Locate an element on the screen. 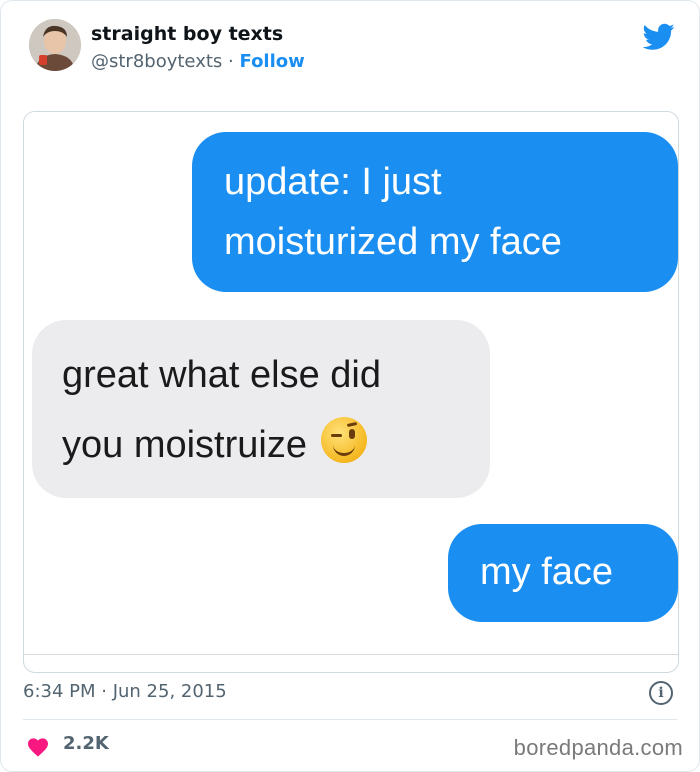 This screenshot has height=772, width=700. tweet-timestamp: 6:34 PM · Jun 25, 2015 is located at coordinates (125, 691).